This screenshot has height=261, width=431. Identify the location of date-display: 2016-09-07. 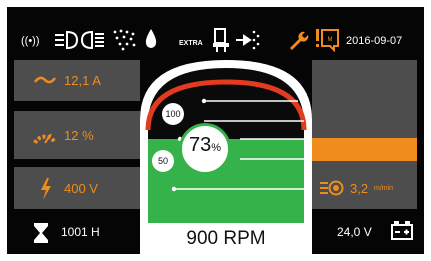
(374, 41).